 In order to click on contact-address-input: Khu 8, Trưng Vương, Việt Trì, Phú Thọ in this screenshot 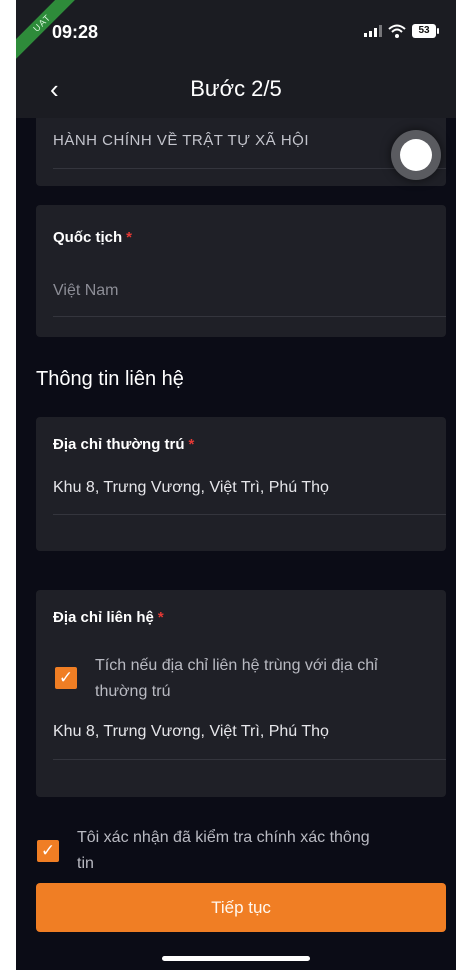, I will do `click(191, 732)`.